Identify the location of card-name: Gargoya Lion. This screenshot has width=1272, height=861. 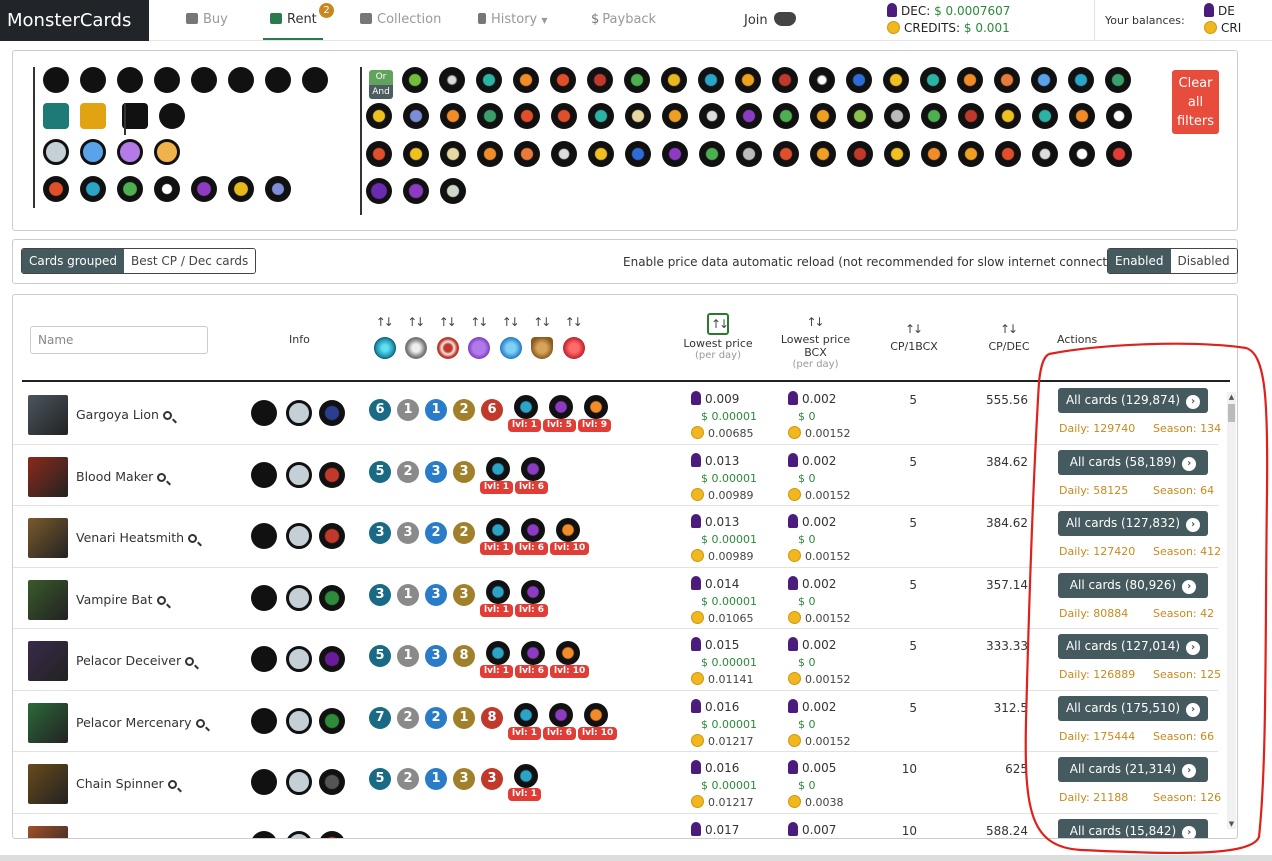
(124, 414).